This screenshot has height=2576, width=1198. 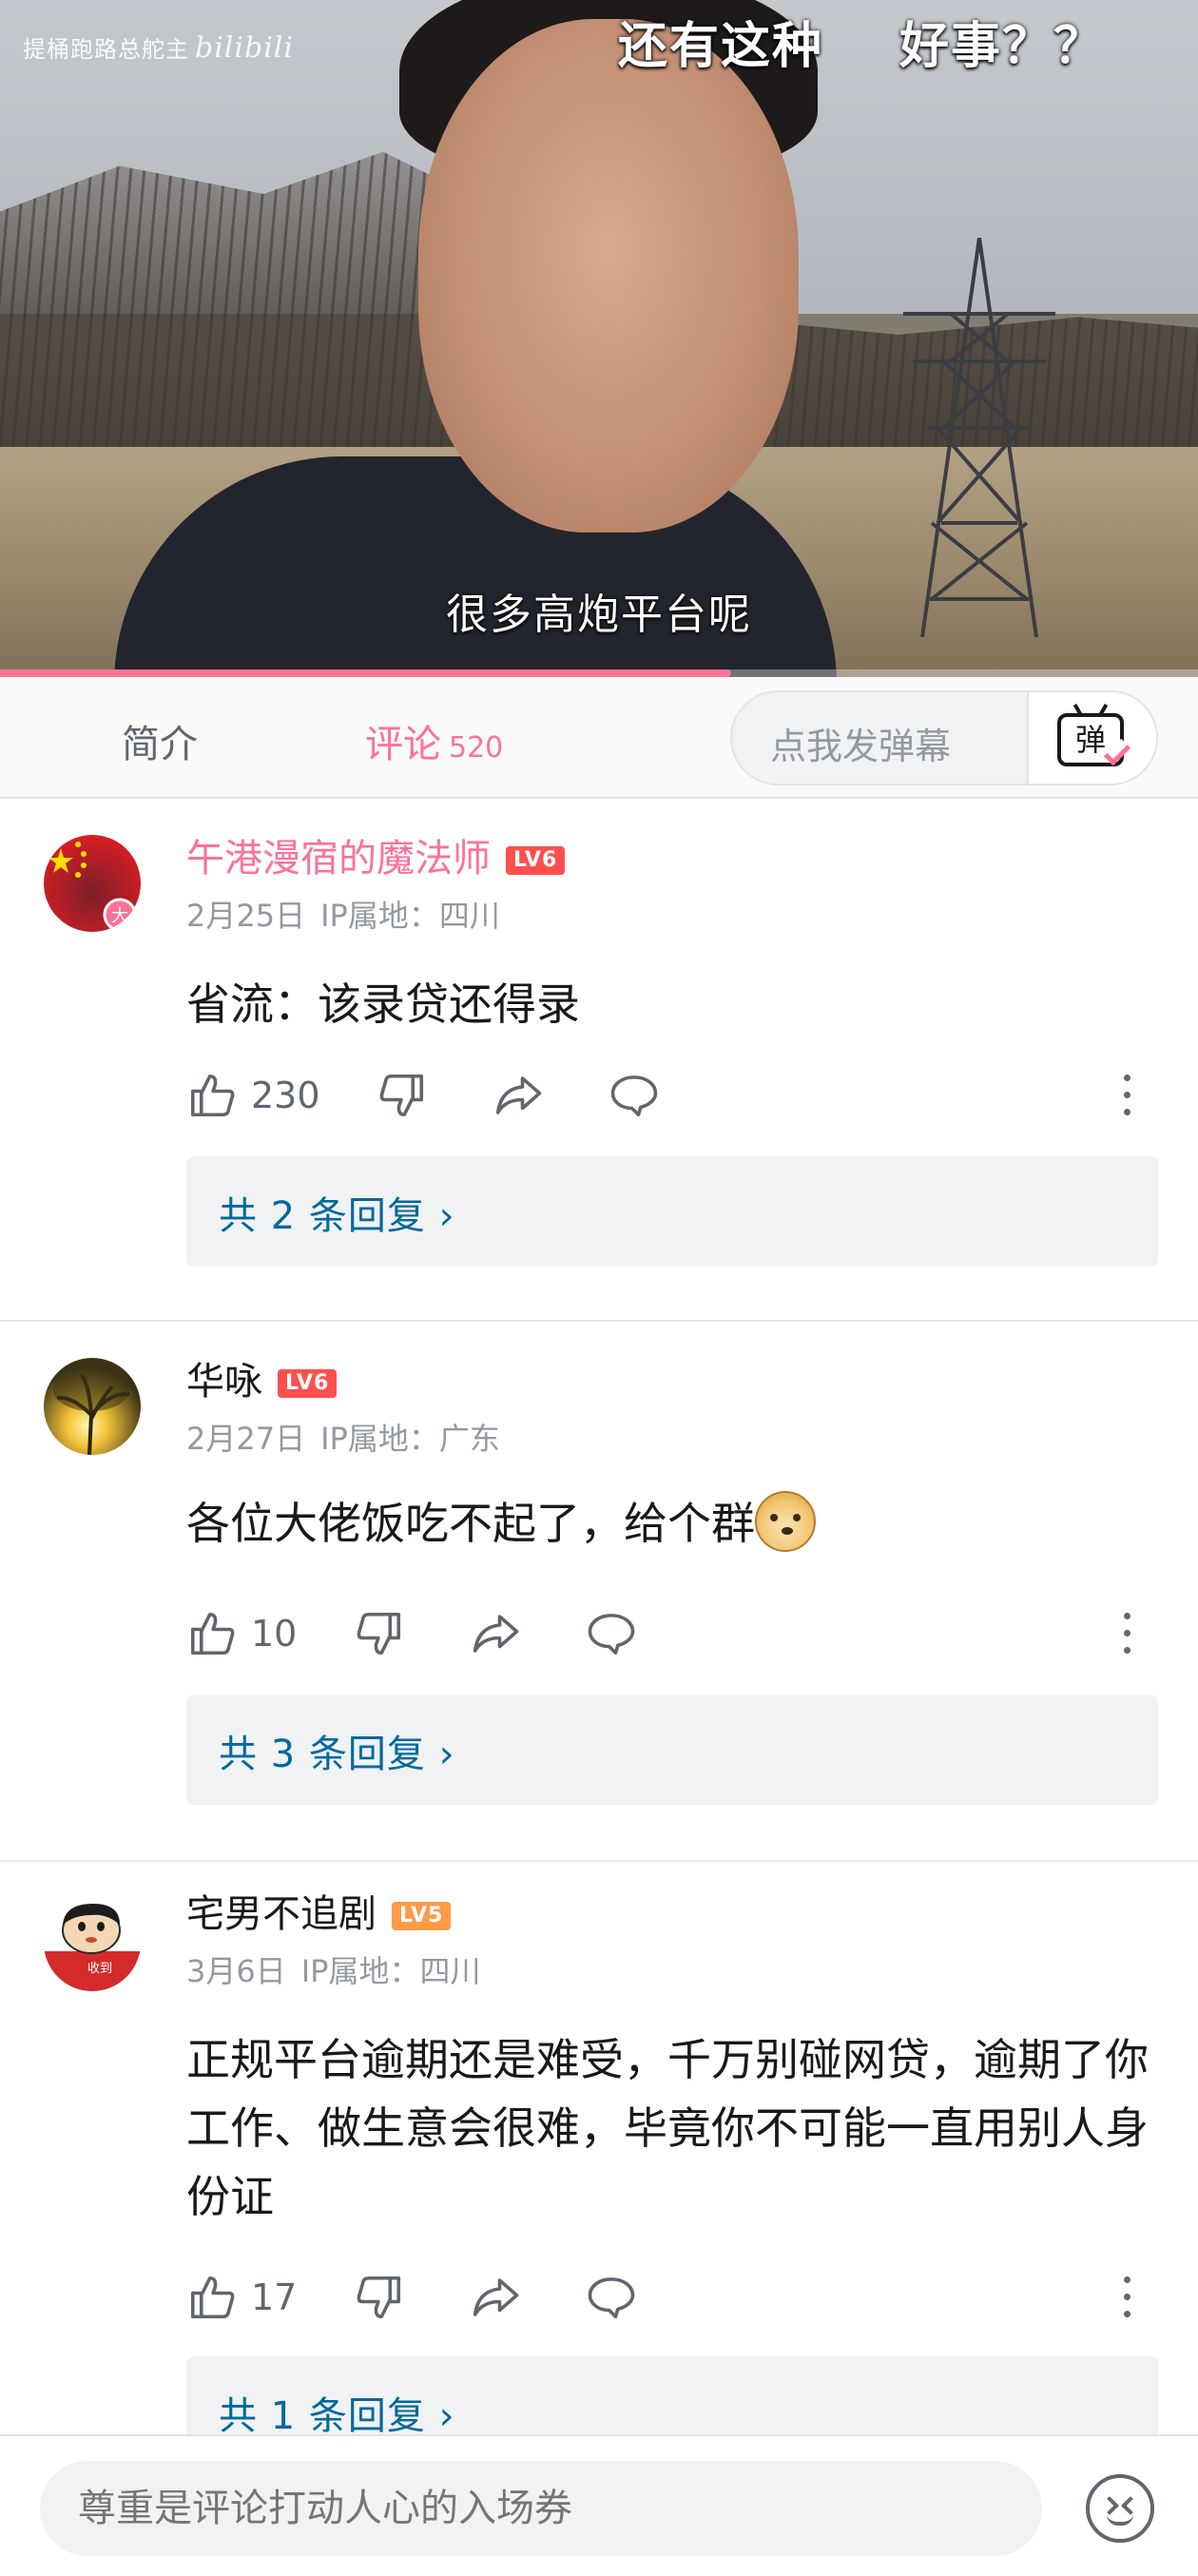 I want to click on tab-comments-label: 评论, so click(x=403, y=744).